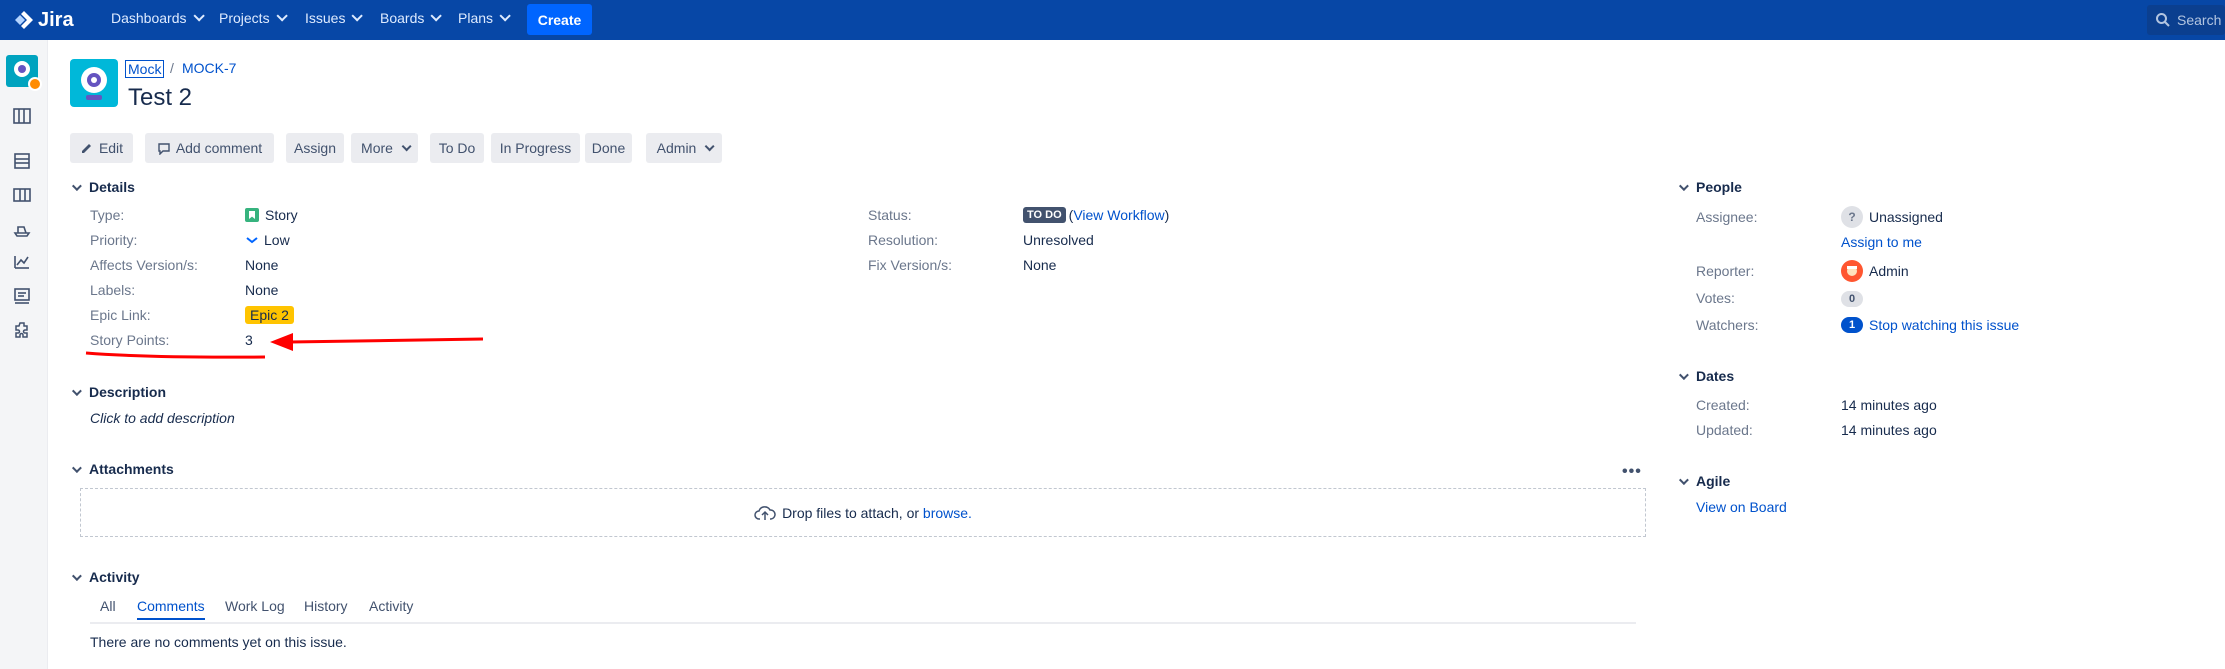  What do you see at coordinates (559, 19) in the screenshot?
I see `create-button: Create` at bounding box center [559, 19].